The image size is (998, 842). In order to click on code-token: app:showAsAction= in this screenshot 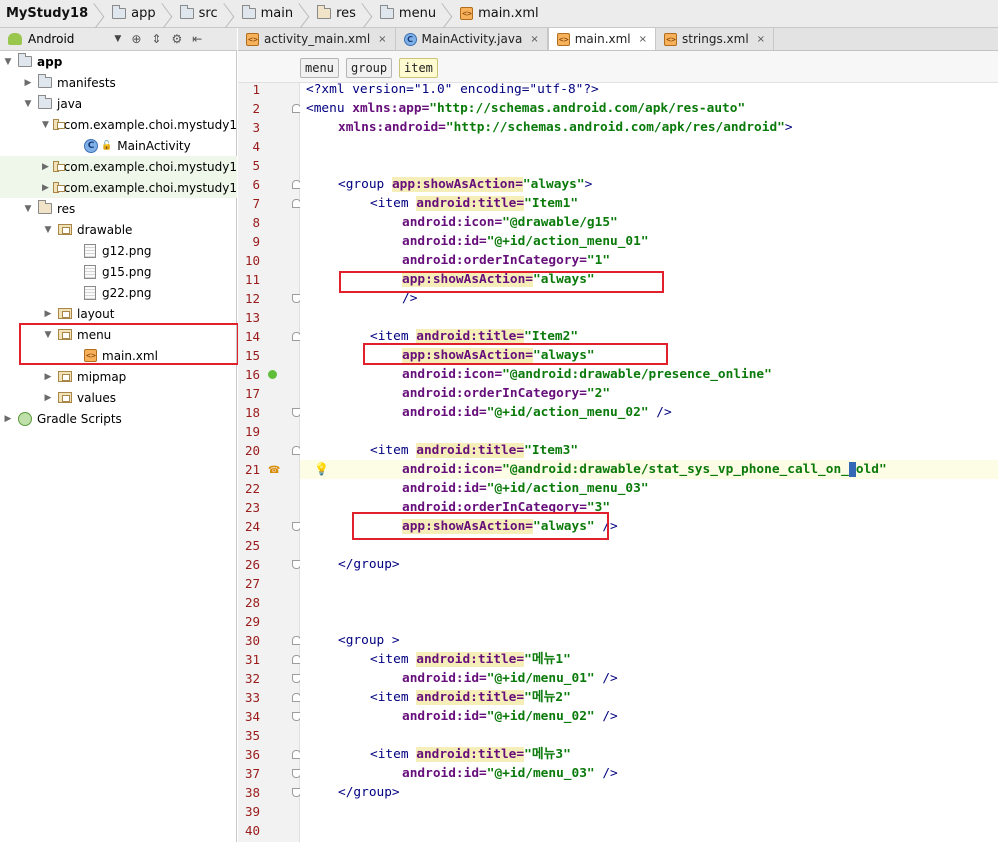, I will do `click(467, 355)`.